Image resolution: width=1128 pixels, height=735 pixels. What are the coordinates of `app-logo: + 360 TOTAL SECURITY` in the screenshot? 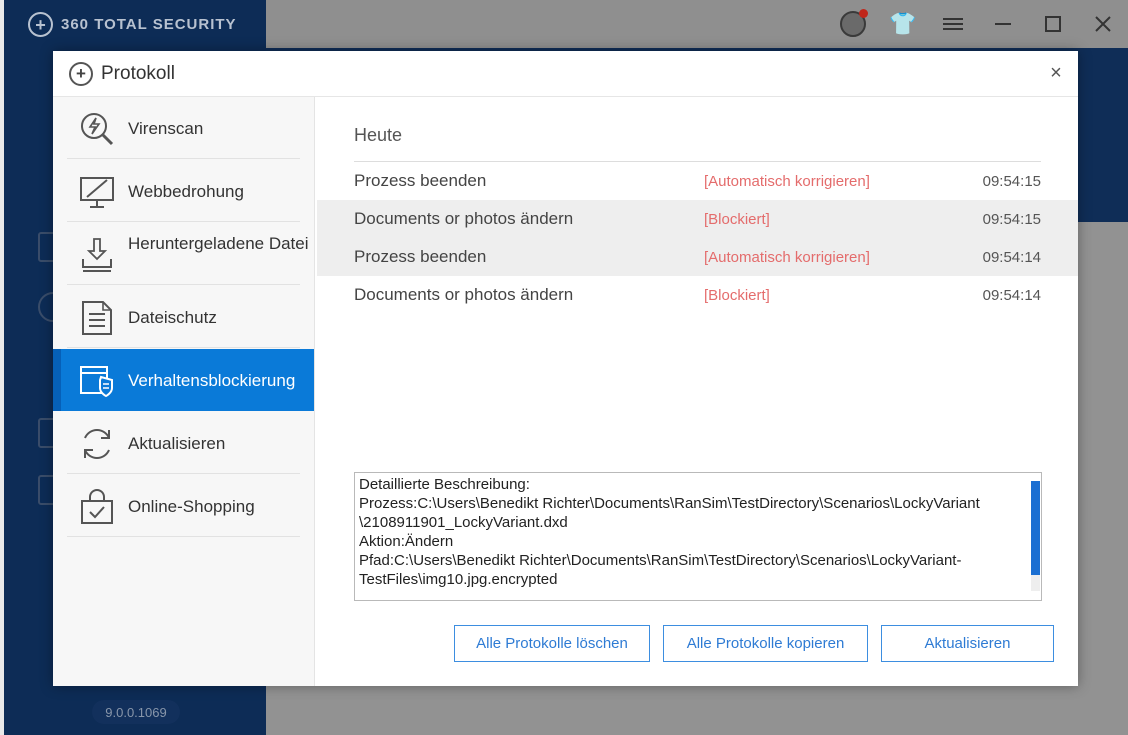 It's located at (132, 24).